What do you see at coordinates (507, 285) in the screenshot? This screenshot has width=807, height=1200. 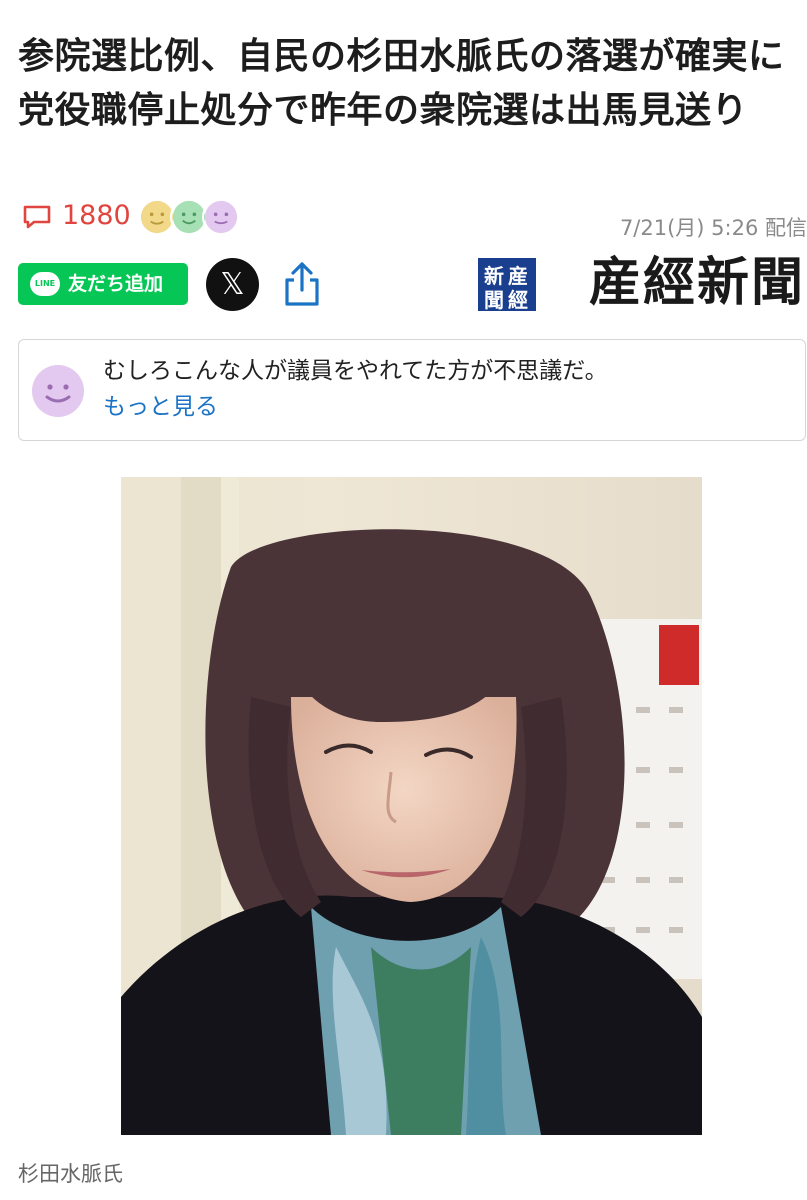 I see `sankei-logo-mark: 産 經 新 聞` at bounding box center [507, 285].